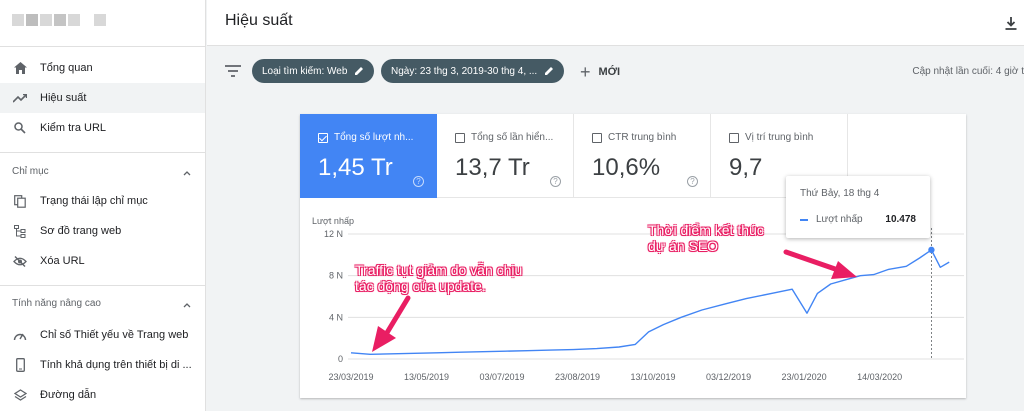  Describe the element at coordinates (840, 193) in the screenshot. I see `tooltip-date: Thứ Bảy, 18 thg 4` at that location.